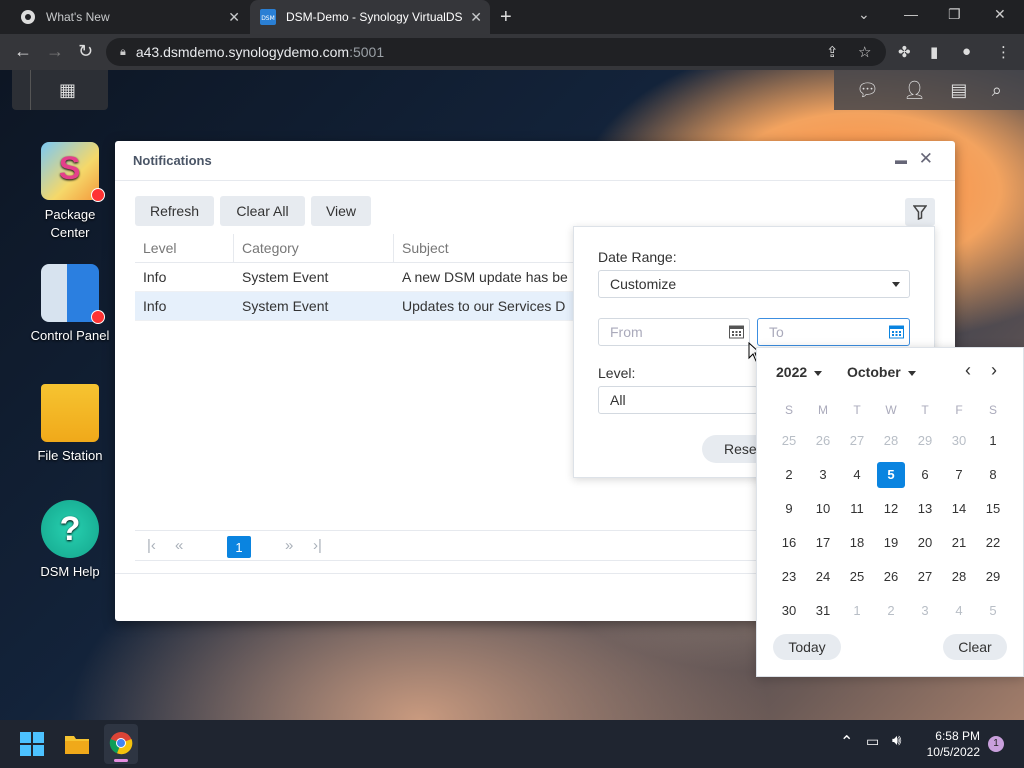  I want to click on next-page-icon: », so click(289, 545).